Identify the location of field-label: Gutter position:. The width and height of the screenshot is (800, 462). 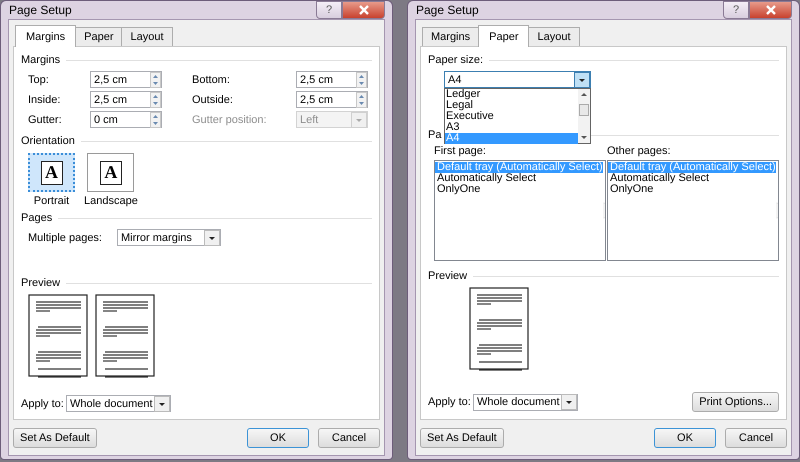
(229, 120).